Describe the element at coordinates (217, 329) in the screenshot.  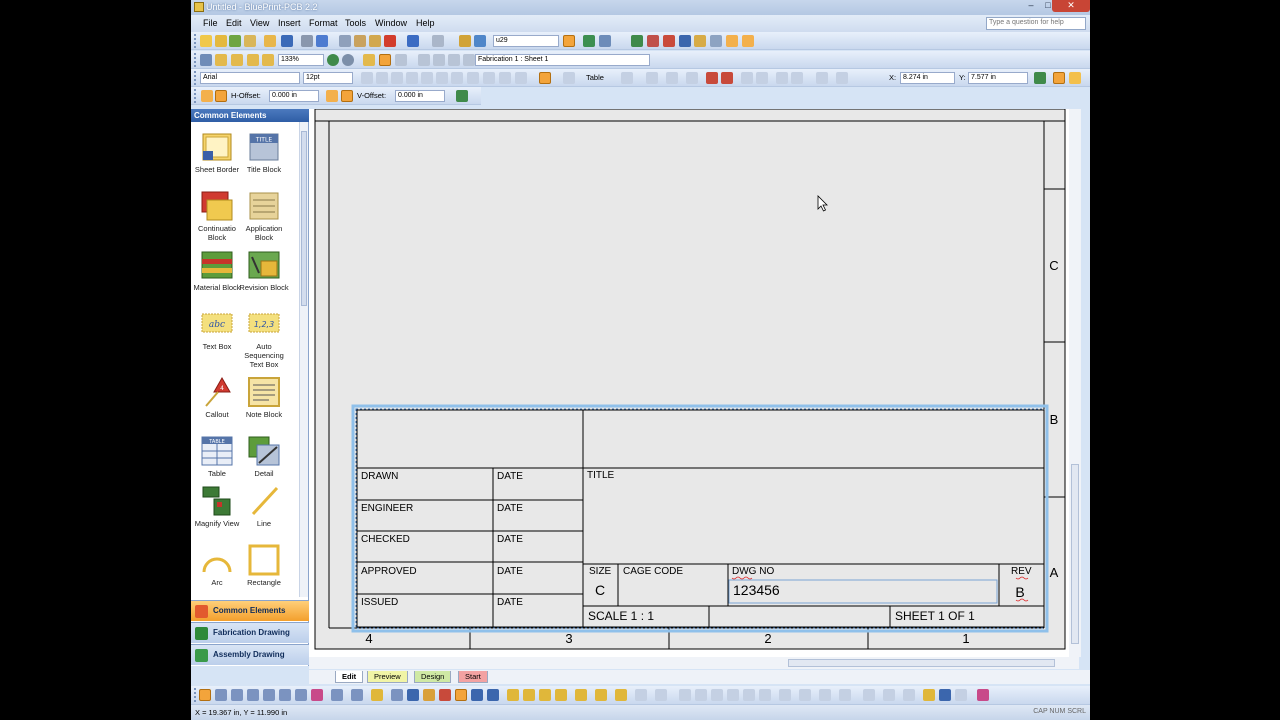
I see `tool-text-box: abc Text Box` at that location.